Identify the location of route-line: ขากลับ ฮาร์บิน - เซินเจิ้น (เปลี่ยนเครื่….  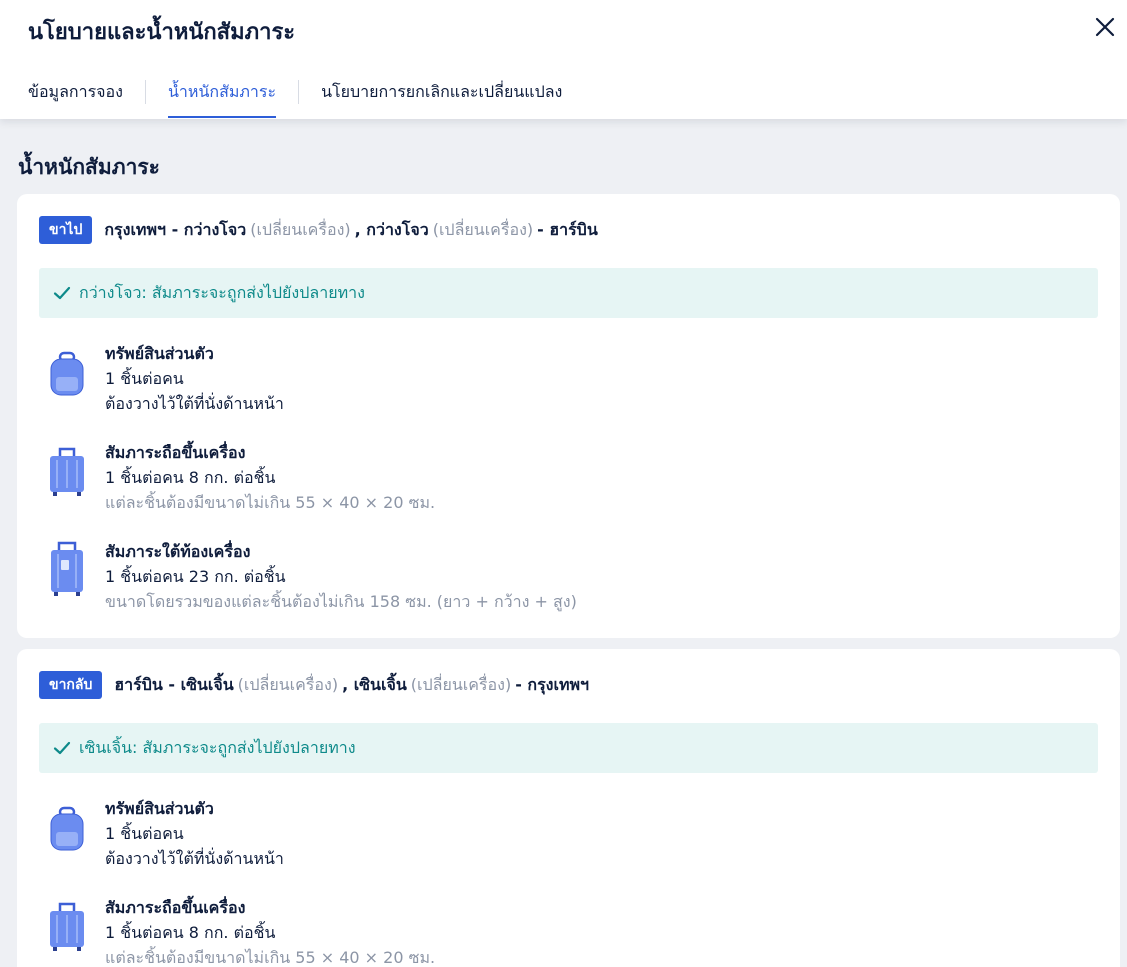
(314, 685).